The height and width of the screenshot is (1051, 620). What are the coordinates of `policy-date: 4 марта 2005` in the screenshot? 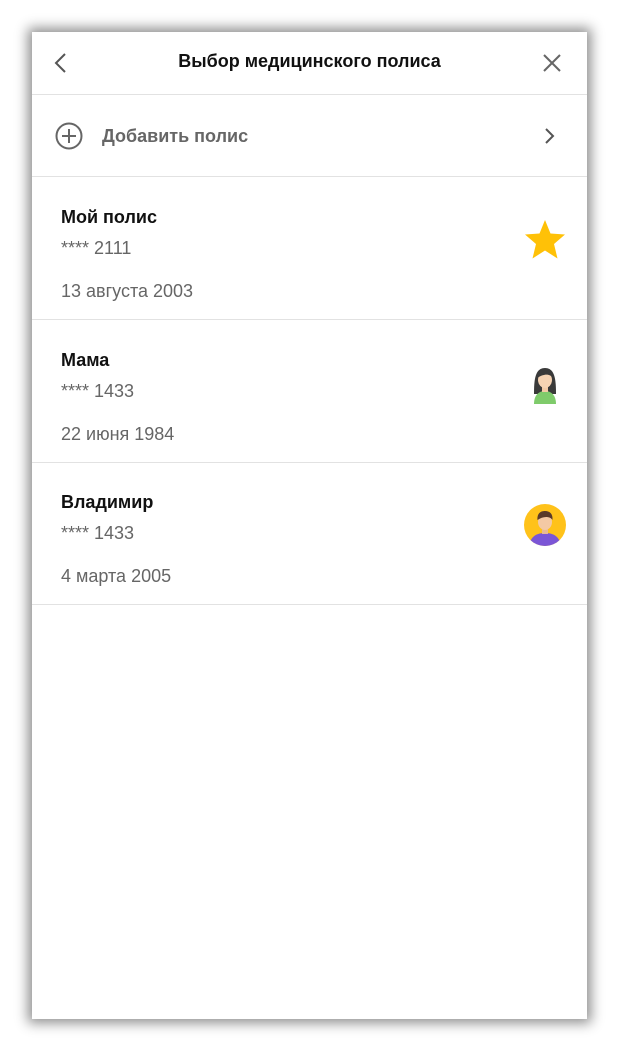 It's located at (116, 576).